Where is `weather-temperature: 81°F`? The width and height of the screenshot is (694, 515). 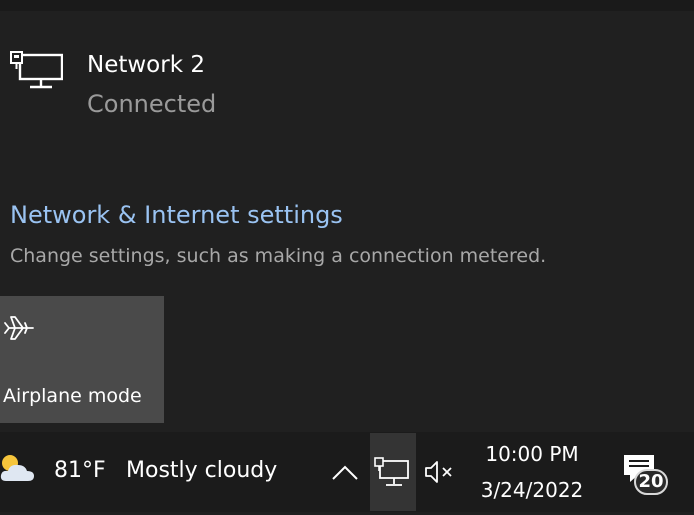 weather-temperature: 81°F is located at coordinates (80, 470).